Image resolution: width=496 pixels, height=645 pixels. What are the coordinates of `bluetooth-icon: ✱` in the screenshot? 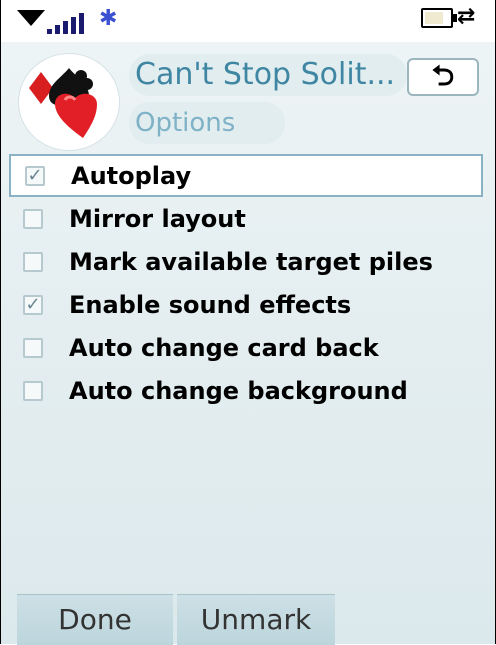 It's located at (108, 18).